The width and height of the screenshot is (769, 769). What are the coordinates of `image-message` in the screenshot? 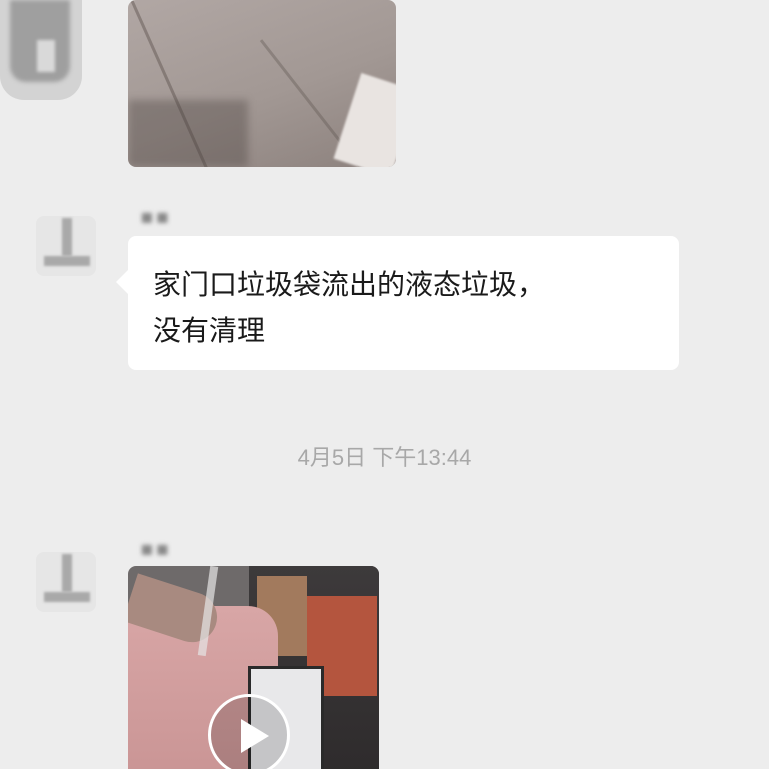 It's located at (262, 83).